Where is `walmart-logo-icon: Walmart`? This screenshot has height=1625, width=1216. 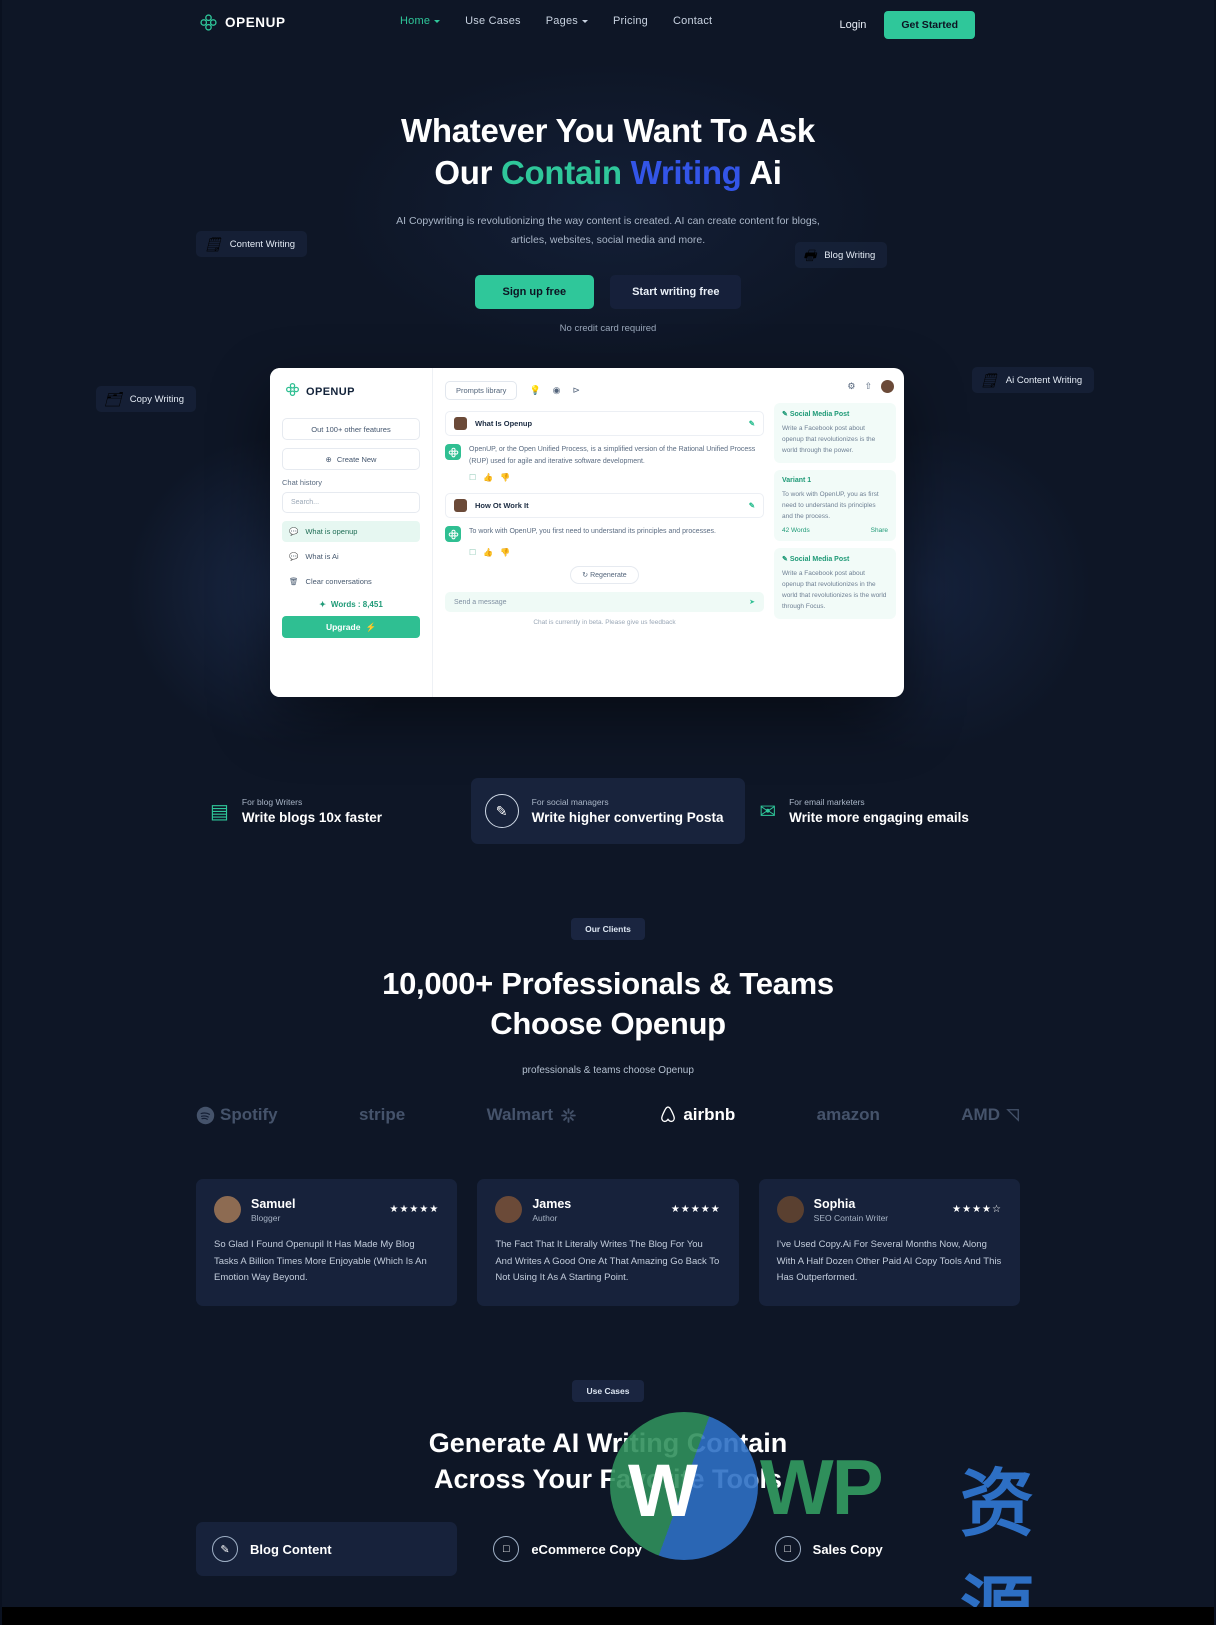 walmart-logo-icon: Walmart is located at coordinates (532, 1115).